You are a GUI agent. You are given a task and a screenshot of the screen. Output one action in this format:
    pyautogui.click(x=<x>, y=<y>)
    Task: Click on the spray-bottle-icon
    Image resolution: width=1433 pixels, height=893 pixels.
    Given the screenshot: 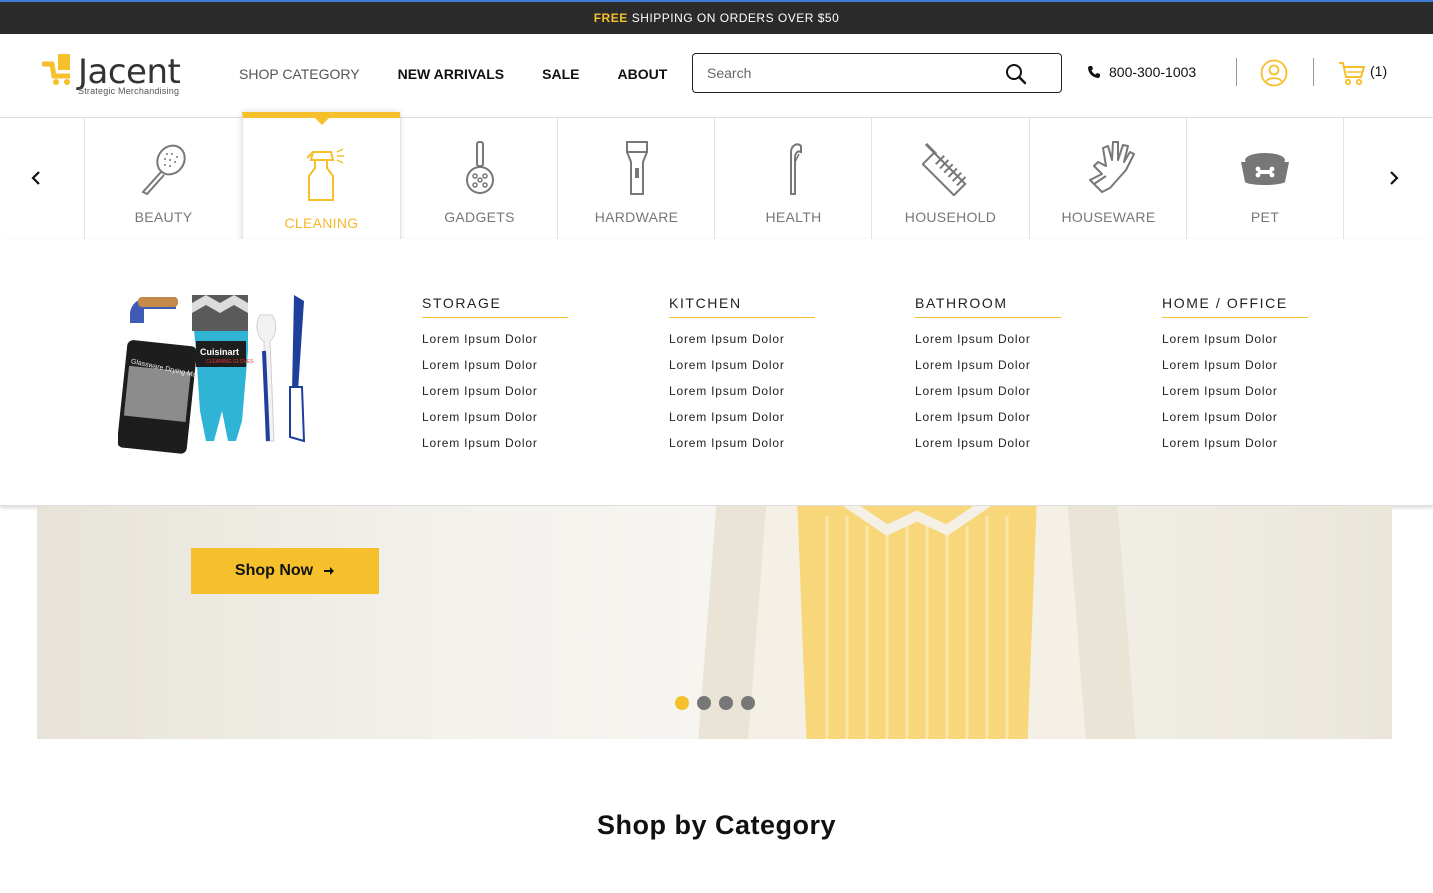 What is the action you would take?
    pyautogui.click(x=324, y=174)
    